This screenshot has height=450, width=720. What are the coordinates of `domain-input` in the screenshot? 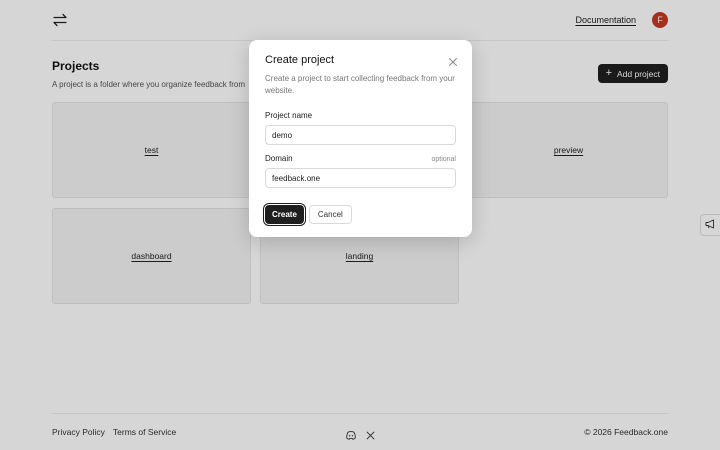 It's located at (360, 178).